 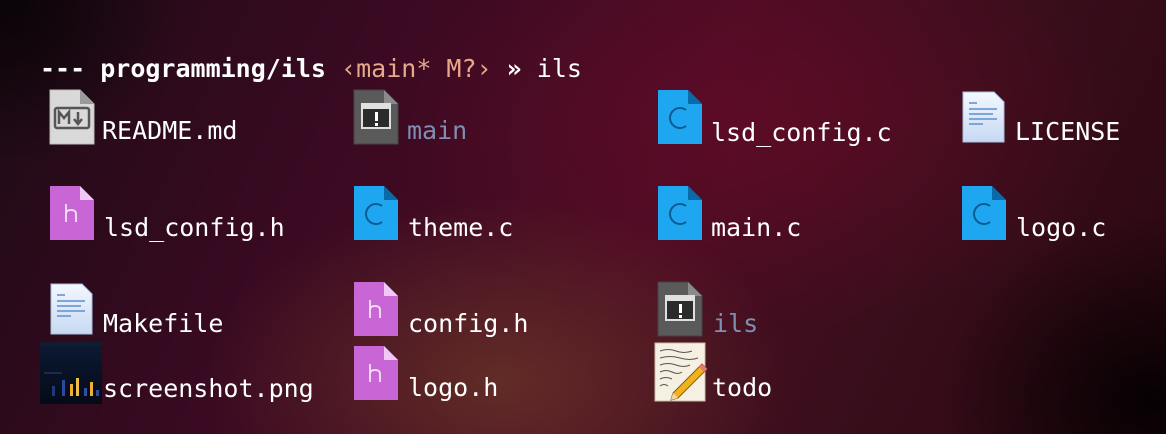 What do you see at coordinates (437, 130) in the screenshot?
I see `file-name: main` at bounding box center [437, 130].